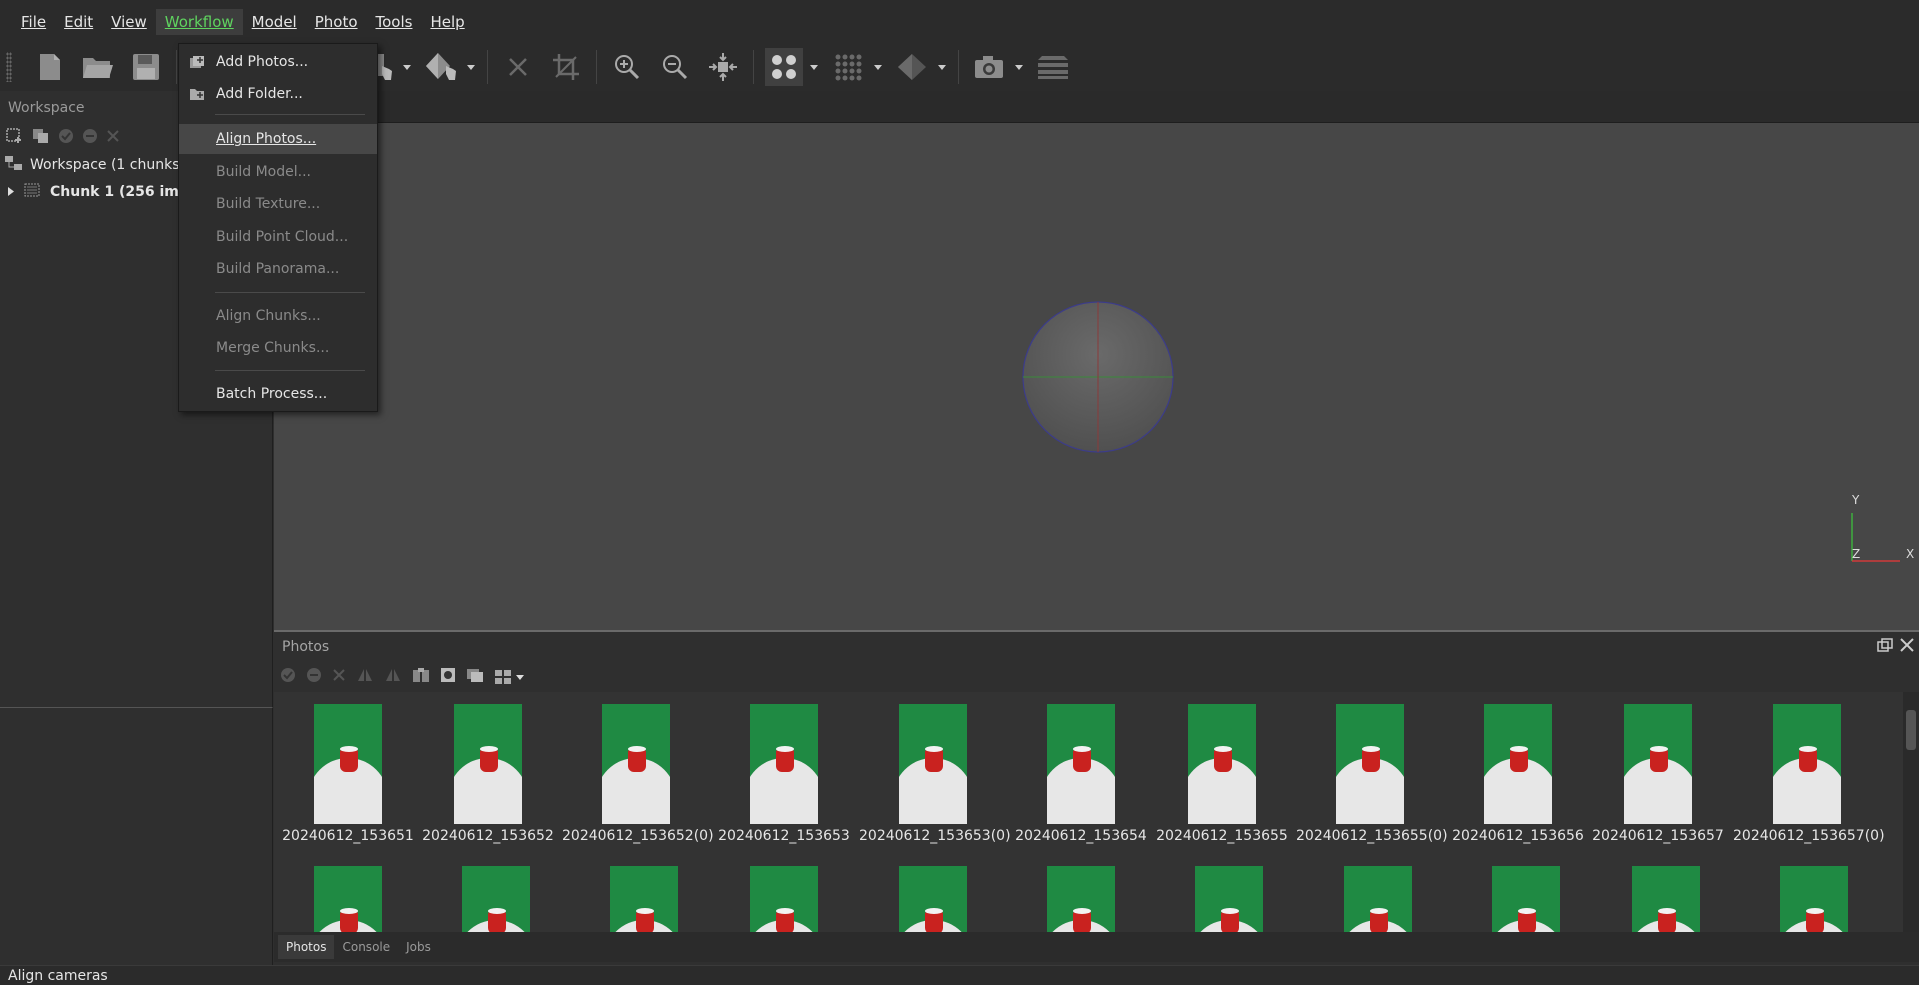  I want to click on photo-thumbnail: 20240612_153657, so click(1658, 774).